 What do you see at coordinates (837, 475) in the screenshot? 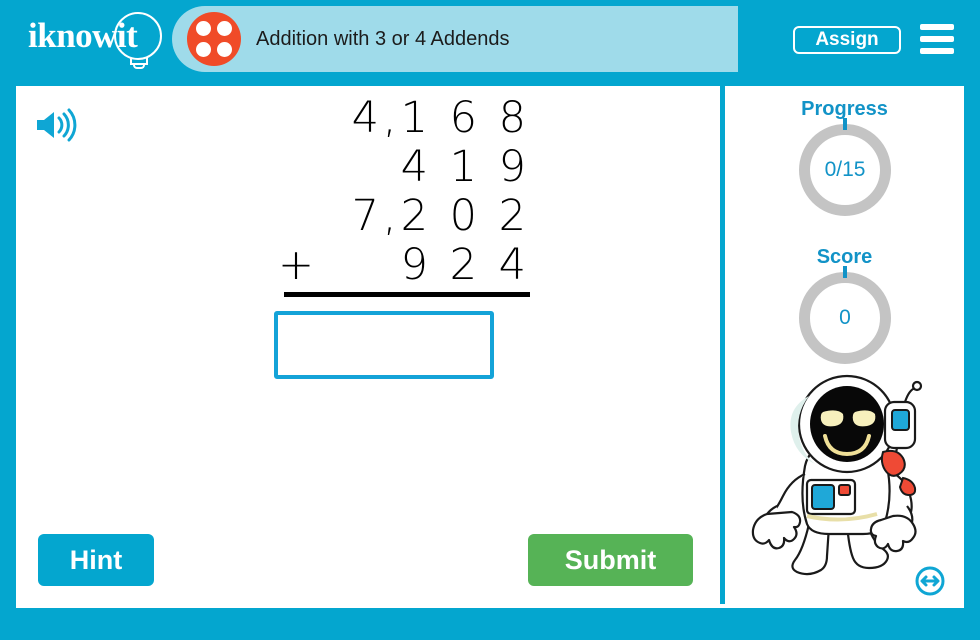
I see `astronaut-mascot-svg` at bounding box center [837, 475].